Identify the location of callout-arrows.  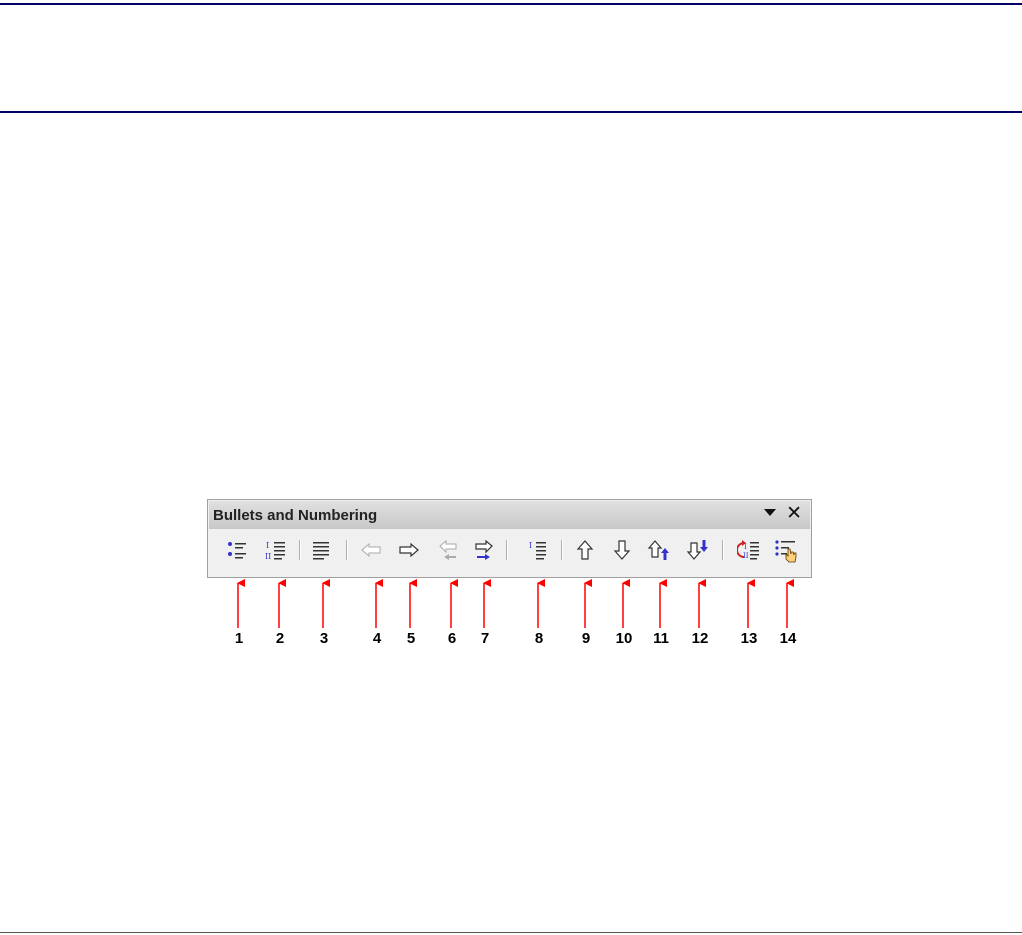
(515, 603).